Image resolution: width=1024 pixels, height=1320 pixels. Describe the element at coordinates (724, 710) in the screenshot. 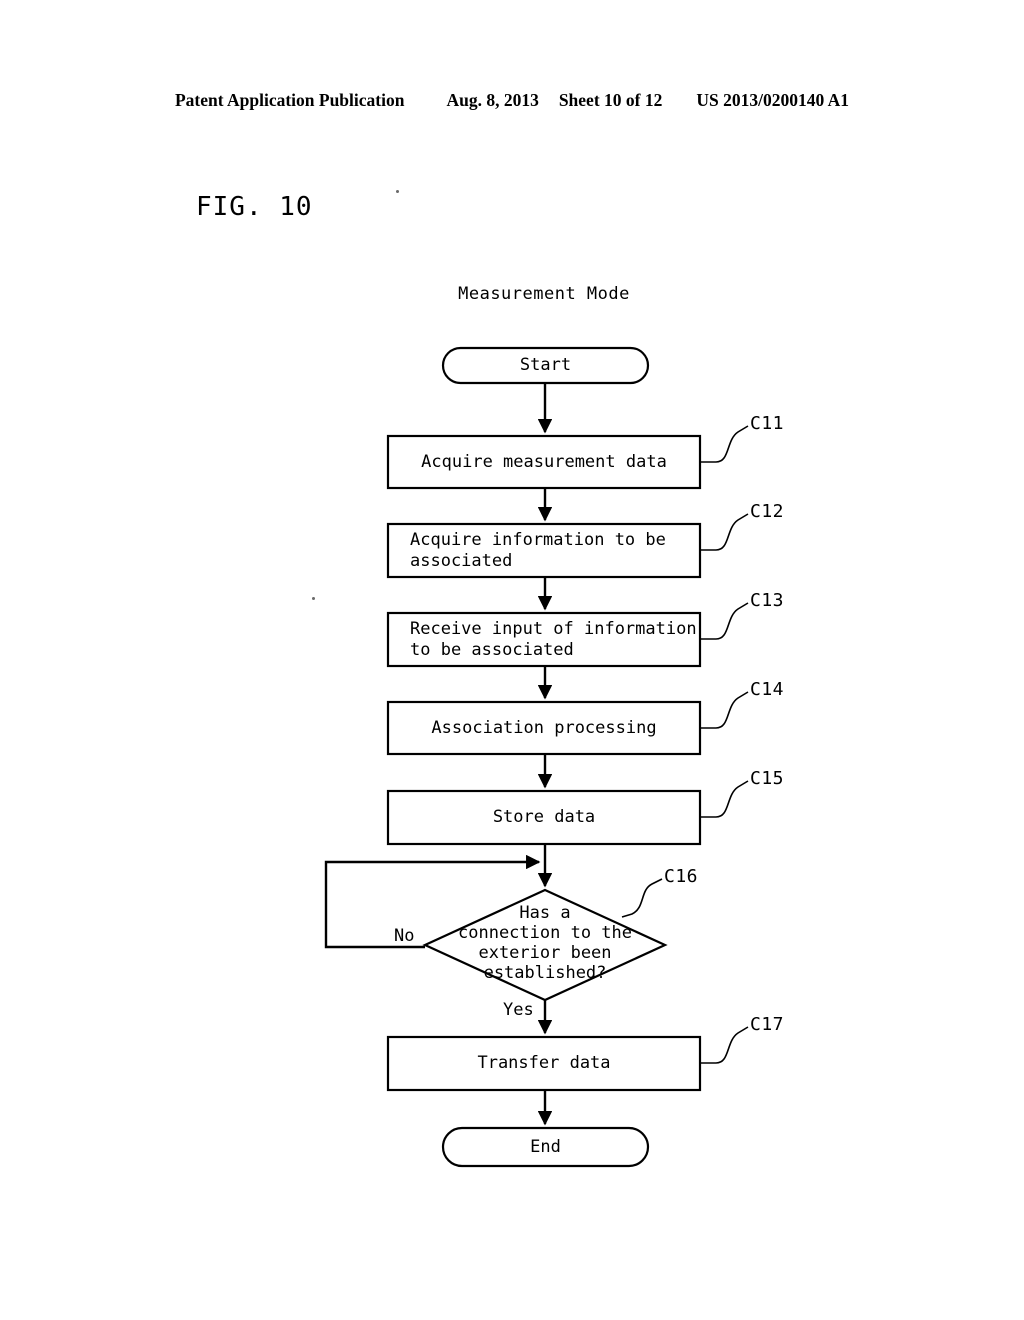

I see `leader-line-c14` at that location.